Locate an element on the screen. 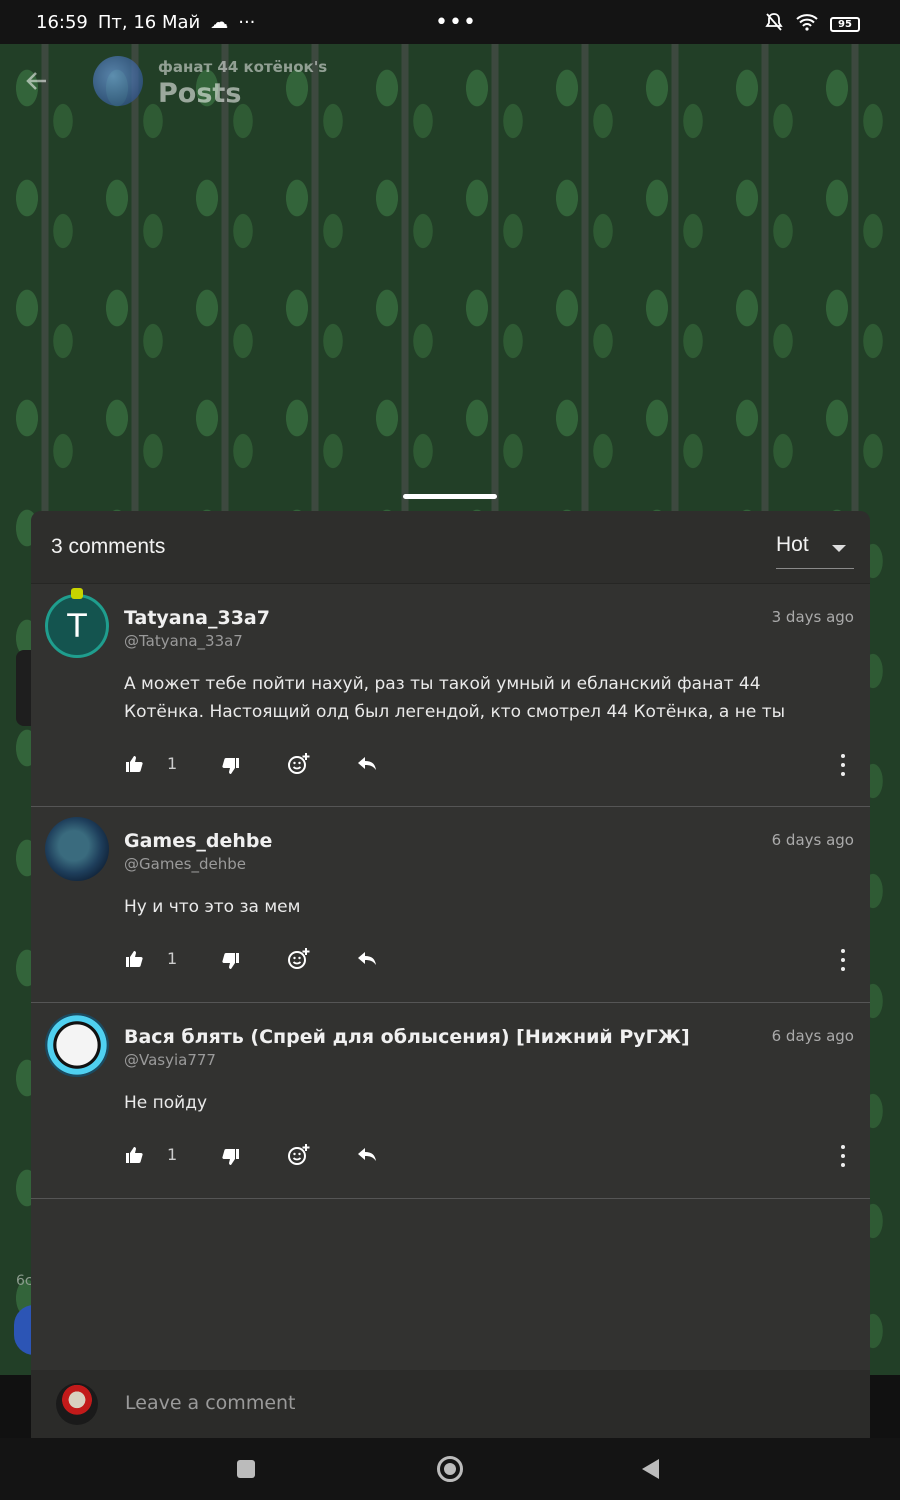 This screenshot has height=1500, width=900. avatar-letter: T is located at coordinates (77, 626).